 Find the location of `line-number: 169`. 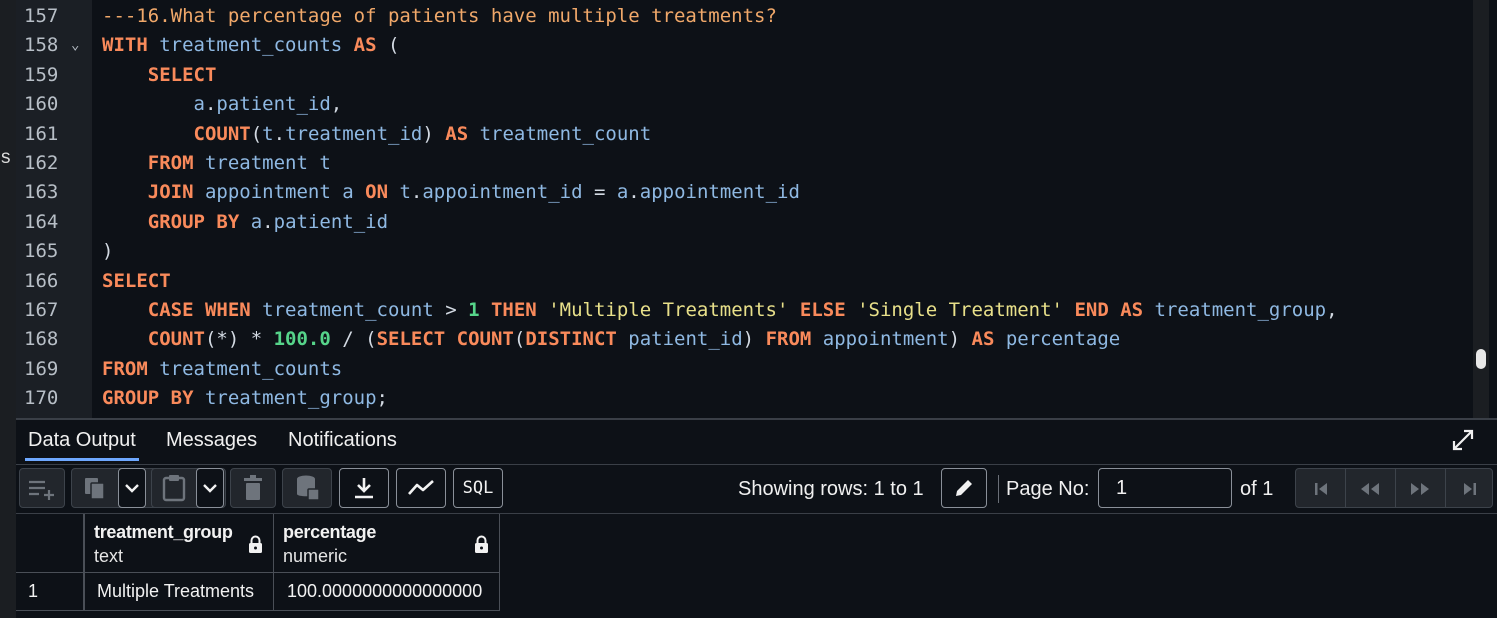

line-number: 169 is located at coordinates (41, 368).